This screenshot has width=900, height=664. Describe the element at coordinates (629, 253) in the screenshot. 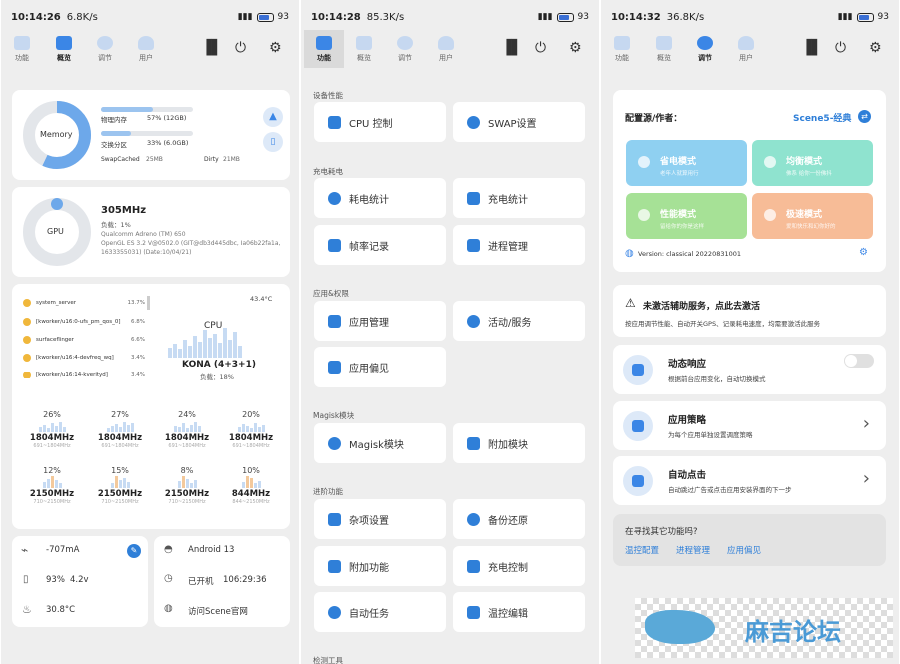

I see `globe-icon: ◍` at that location.